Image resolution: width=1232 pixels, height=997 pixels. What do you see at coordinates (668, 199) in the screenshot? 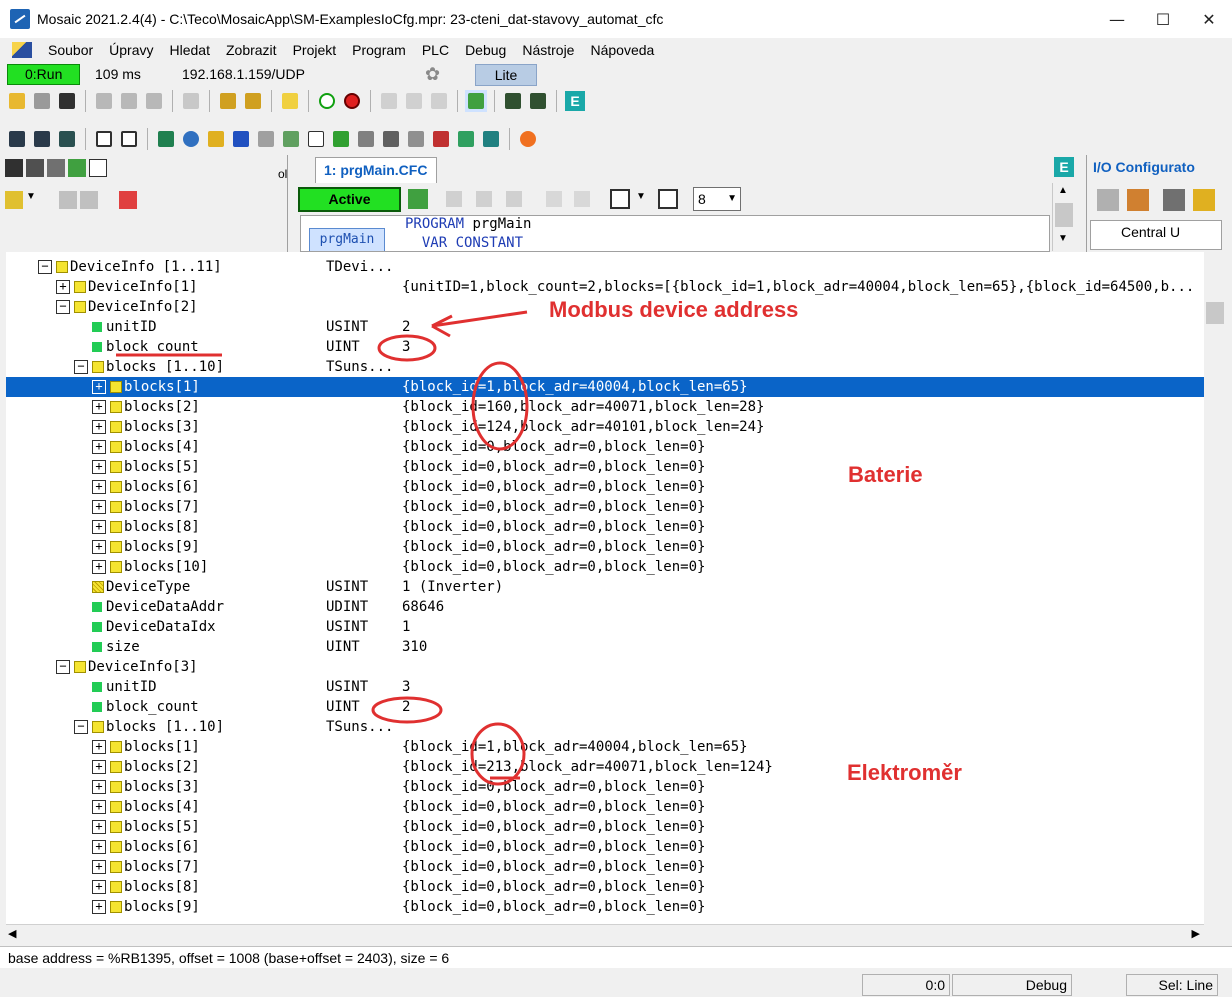
I see `window-icon` at bounding box center [668, 199].